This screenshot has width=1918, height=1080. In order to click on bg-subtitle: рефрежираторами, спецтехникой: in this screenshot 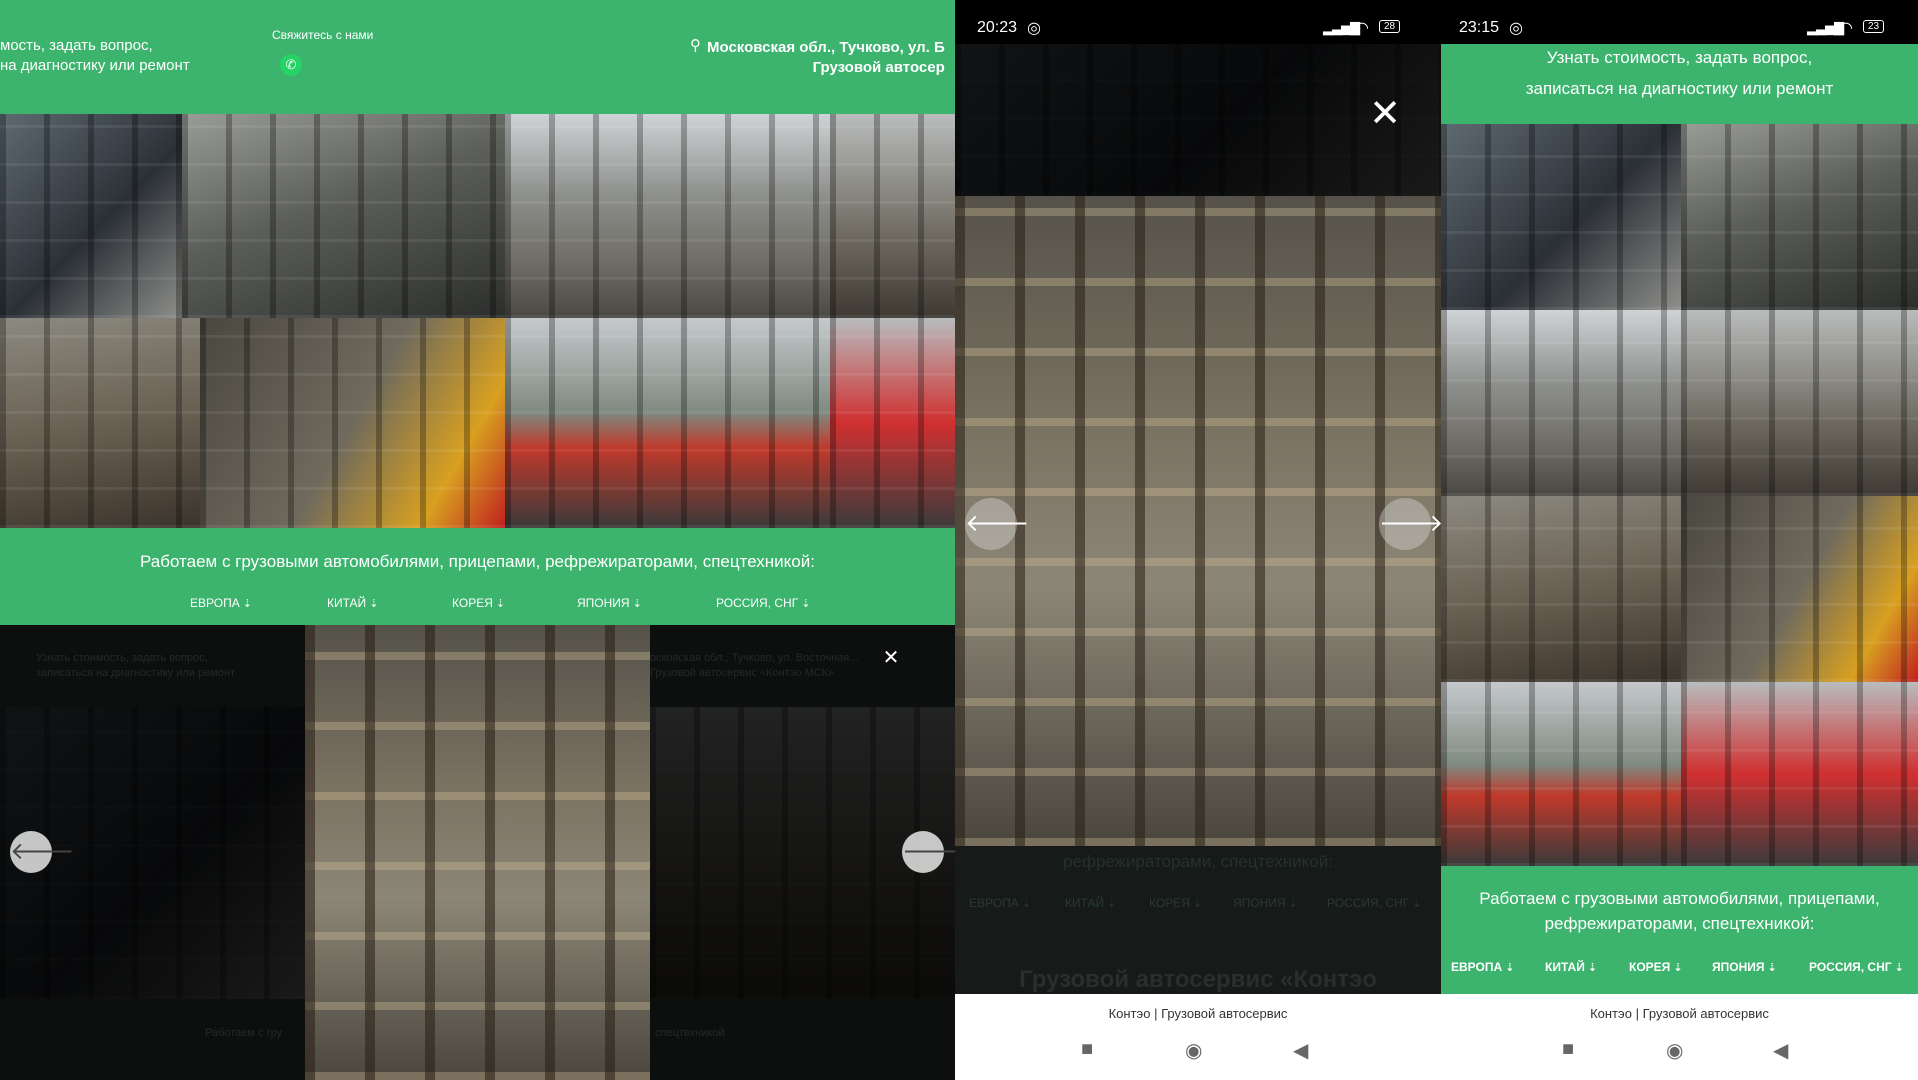, I will do `click(1198, 861)`.